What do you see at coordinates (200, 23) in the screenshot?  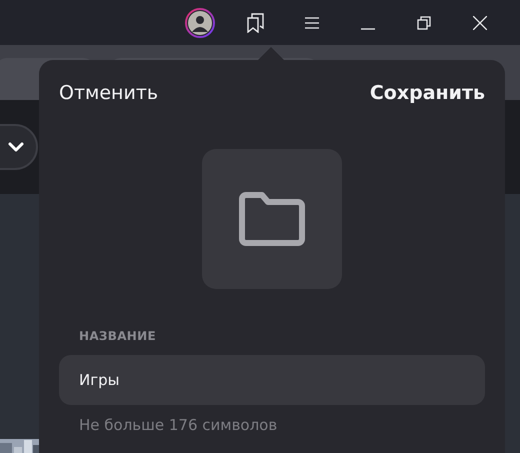 I see `avatar-icon` at bounding box center [200, 23].